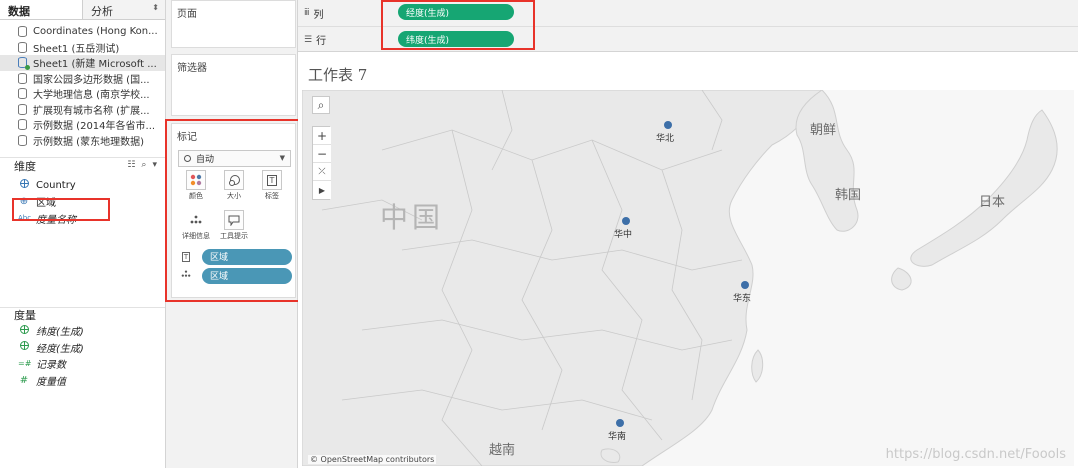 The image size is (1078, 468). I want to click on detail-button: 详细信息, so click(196, 226).